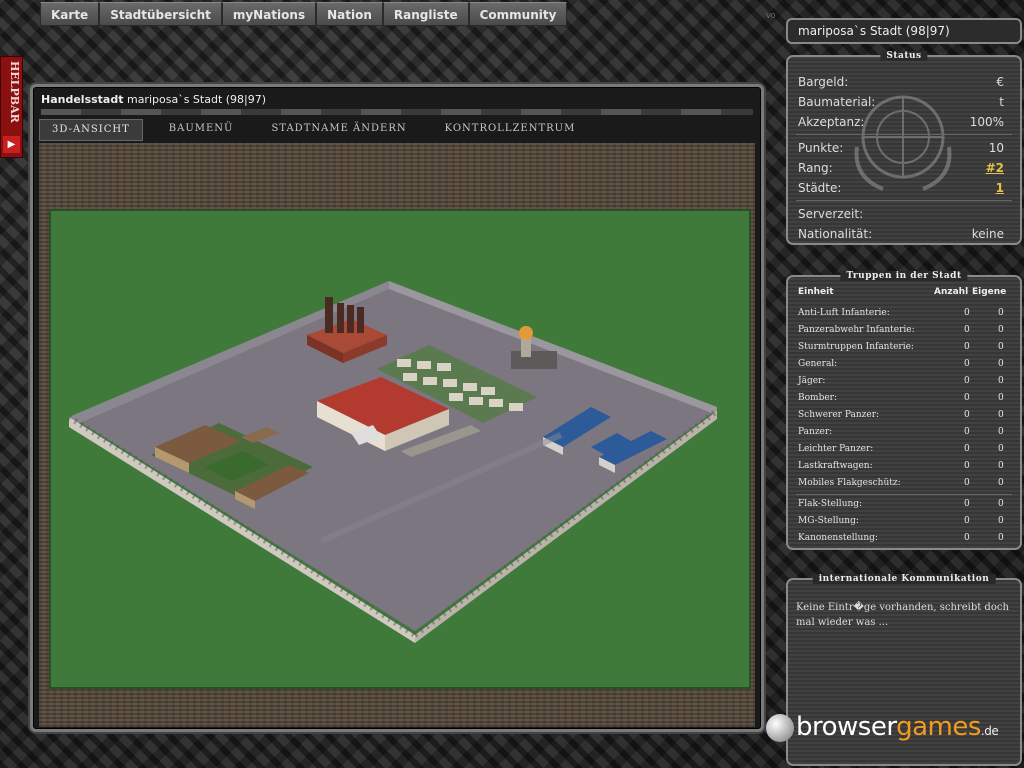  Describe the element at coordinates (904, 579) in the screenshot. I see `intl-heading: internationale Kommunikation` at that location.